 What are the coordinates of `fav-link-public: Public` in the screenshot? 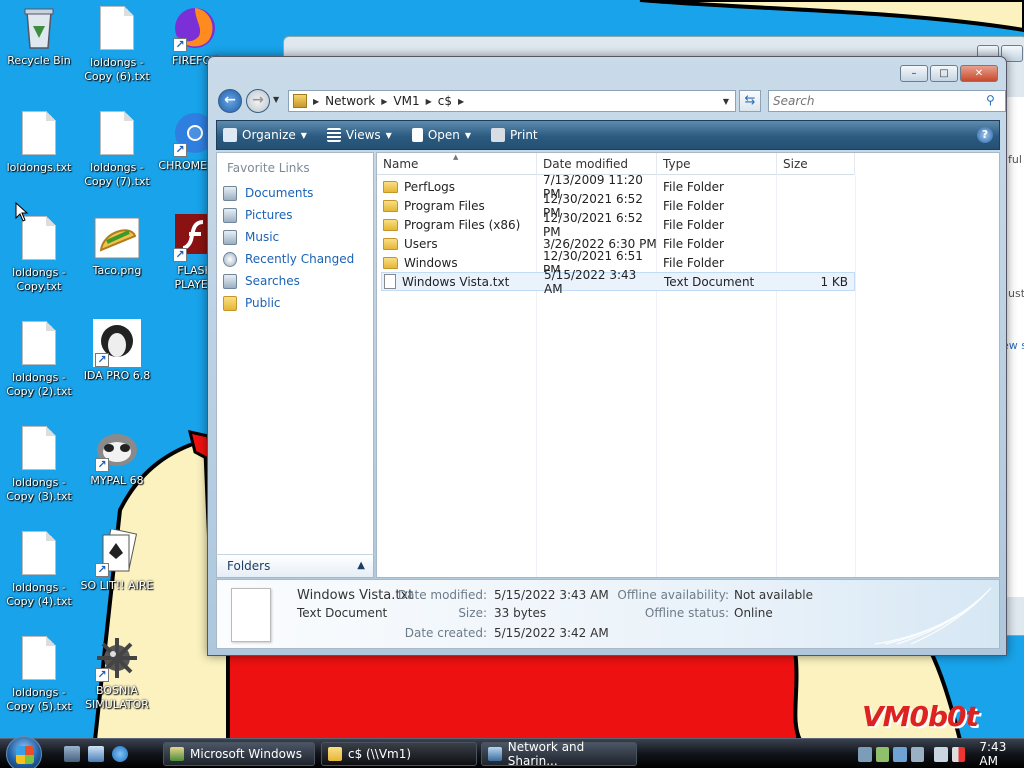 It's located at (252, 303).